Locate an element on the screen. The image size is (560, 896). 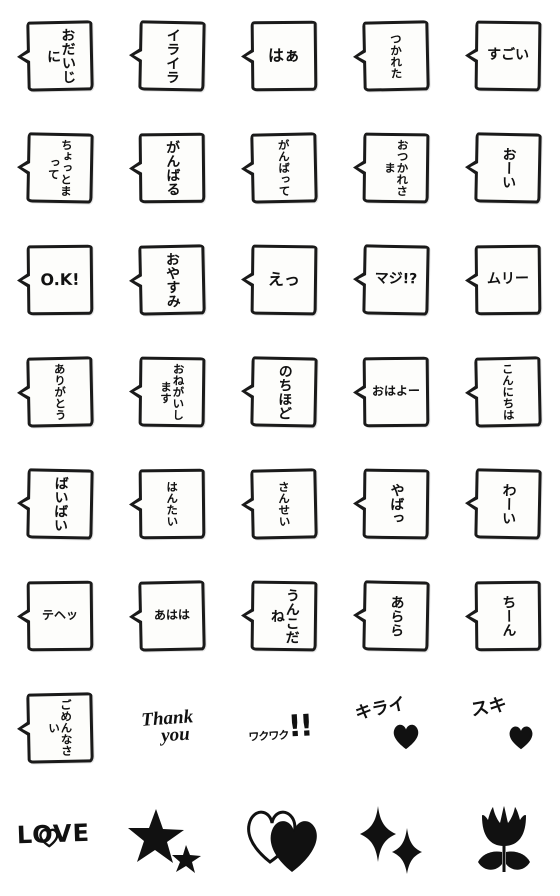
balloon: がんばって is located at coordinates (280, 168).